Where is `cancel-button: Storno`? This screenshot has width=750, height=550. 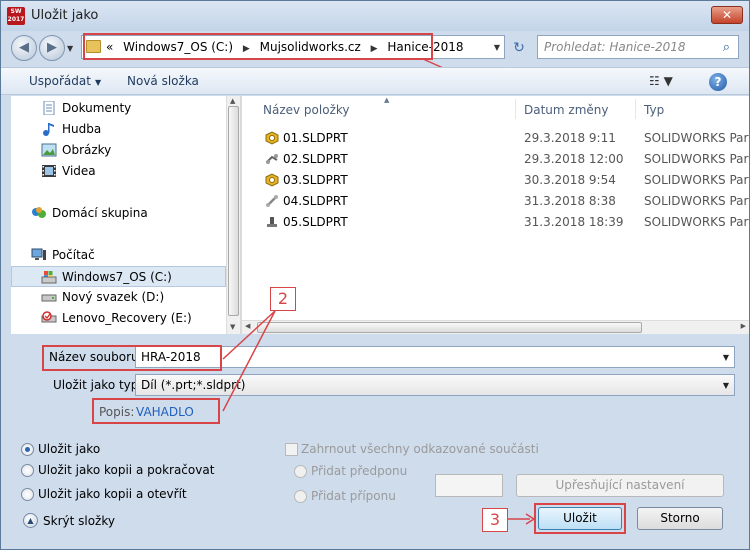 cancel-button: Storno is located at coordinates (680, 518).